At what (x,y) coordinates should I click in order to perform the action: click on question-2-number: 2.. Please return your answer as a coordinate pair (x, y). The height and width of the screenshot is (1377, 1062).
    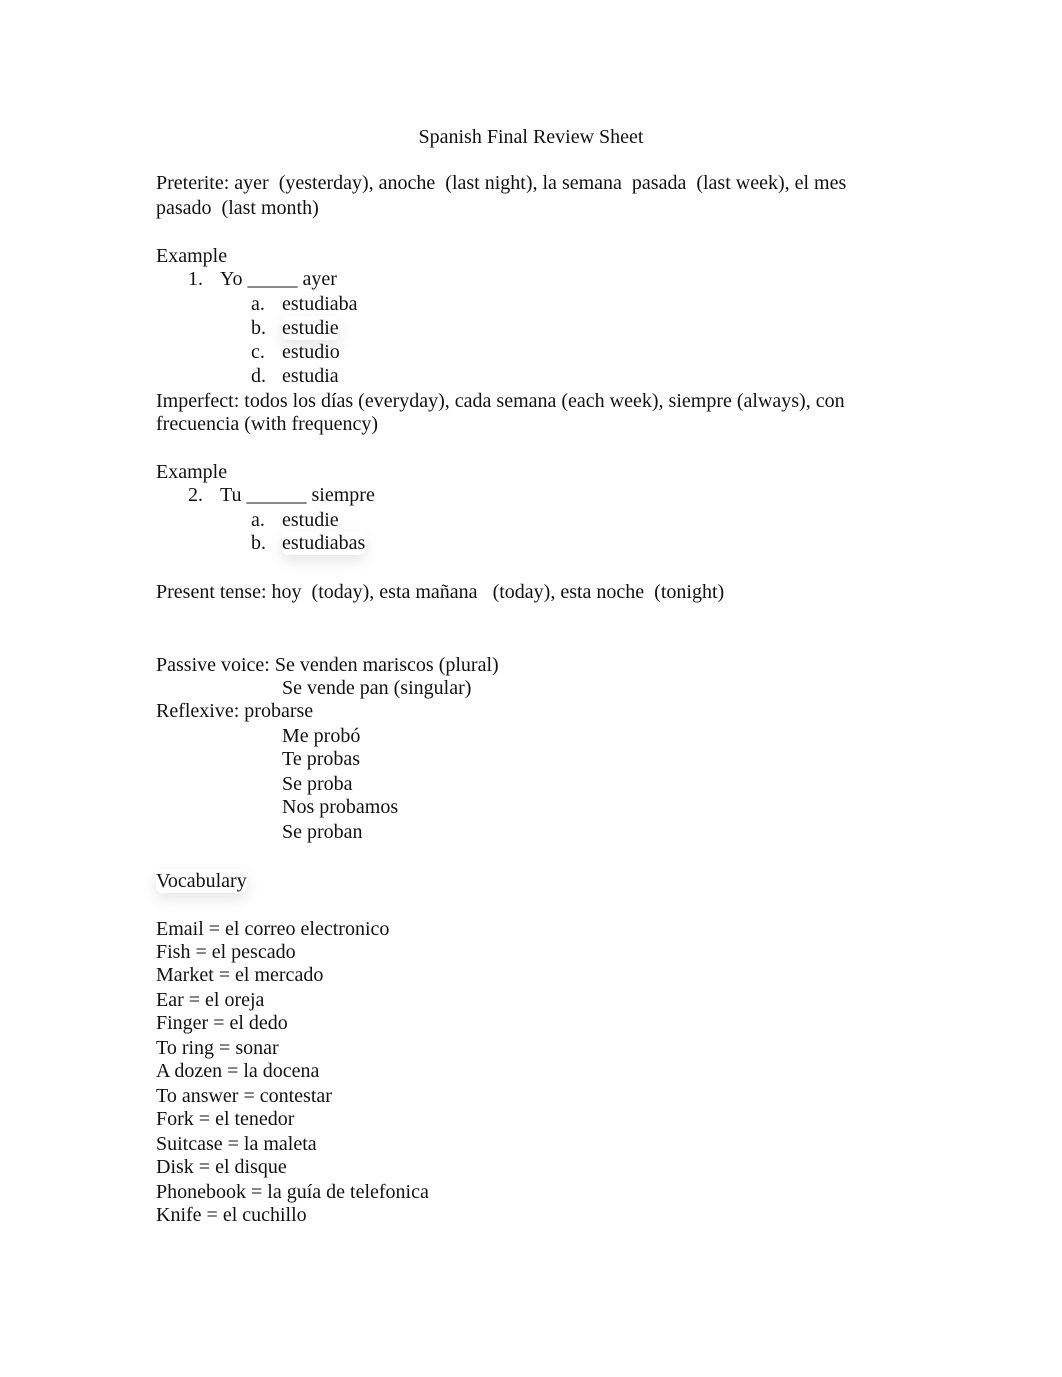
    Looking at the image, I should click on (195, 495).